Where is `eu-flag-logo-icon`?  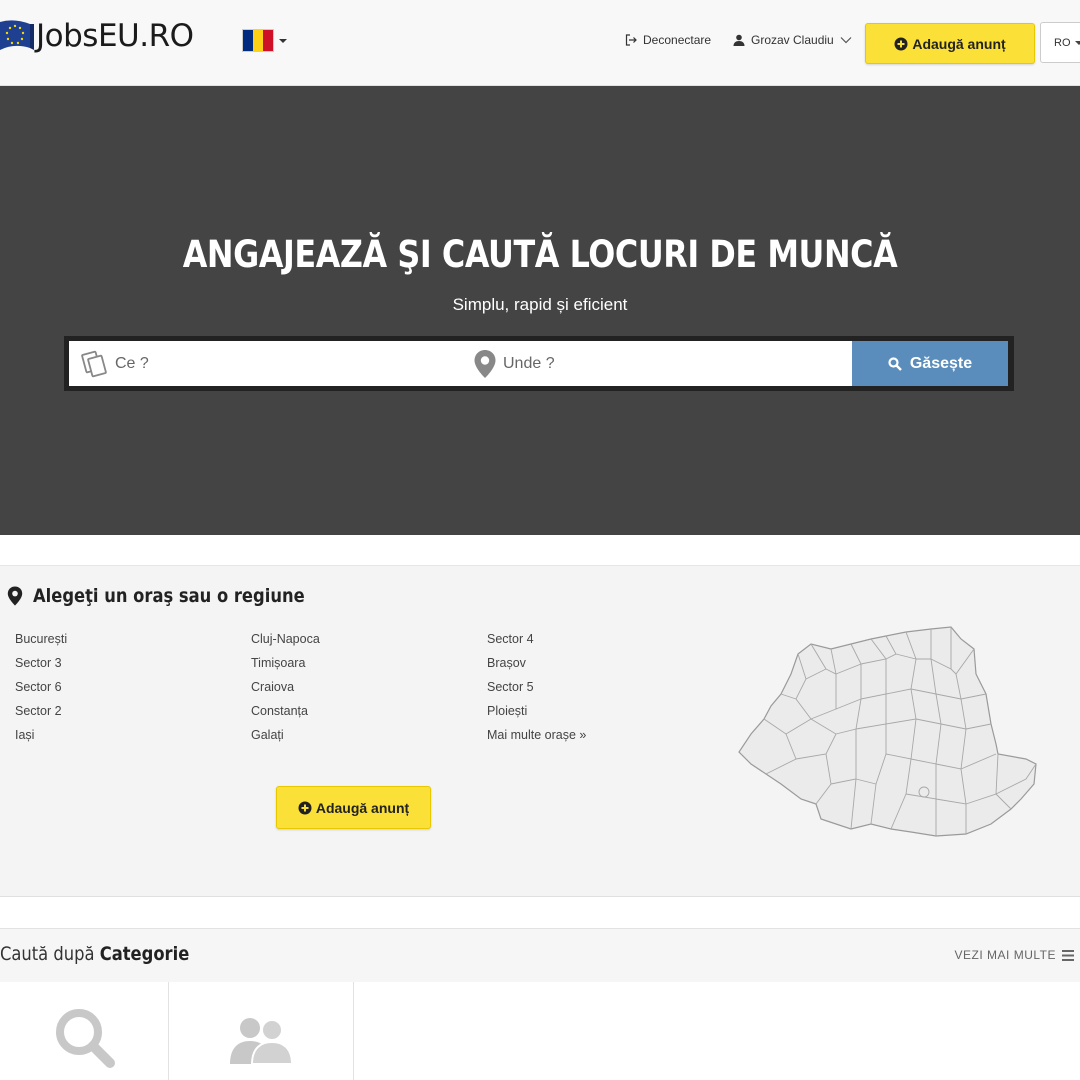 eu-flag-logo-icon is located at coordinates (17, 35).